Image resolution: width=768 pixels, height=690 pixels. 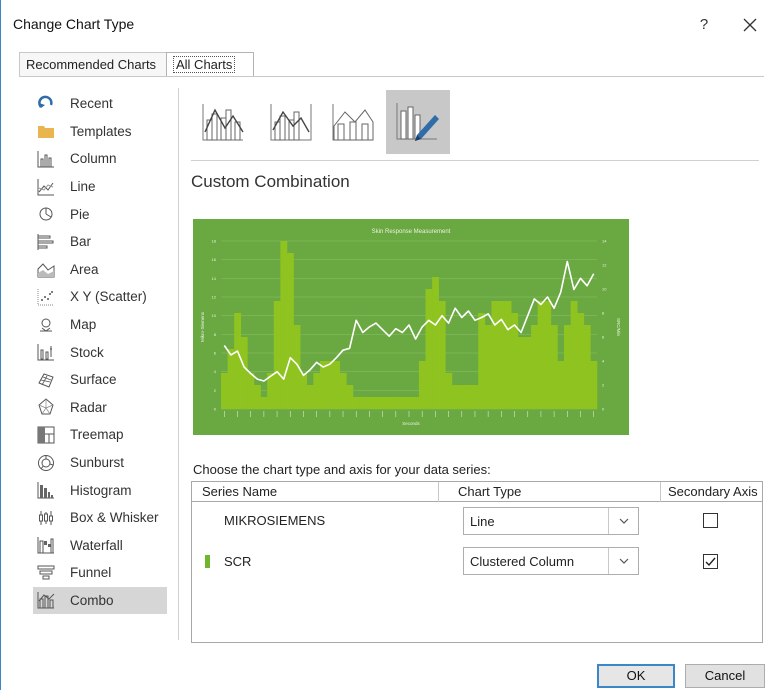 I want to click on panel-divider, so click(x=178, y=364).